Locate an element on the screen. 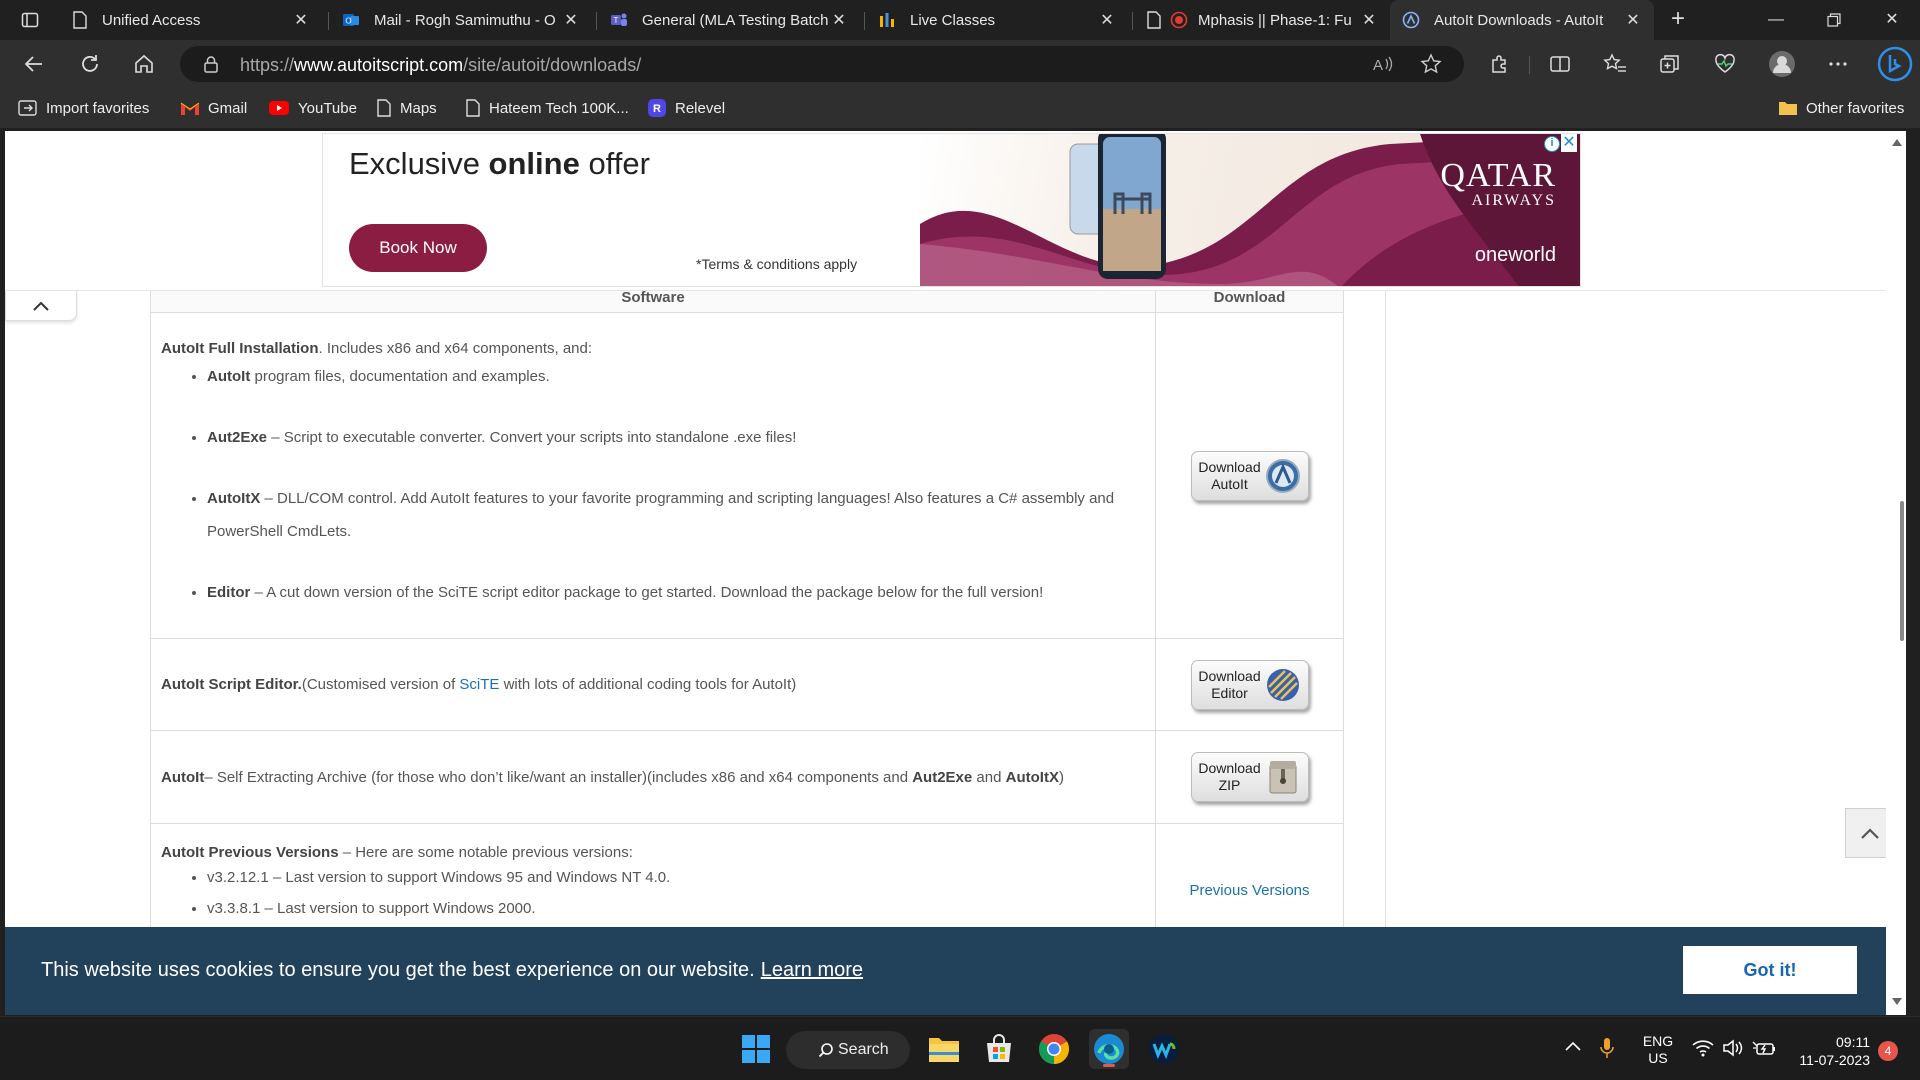 This screenshot has width=1920, height=1080. tab-actions-icon is located at coordinates (30, 20).